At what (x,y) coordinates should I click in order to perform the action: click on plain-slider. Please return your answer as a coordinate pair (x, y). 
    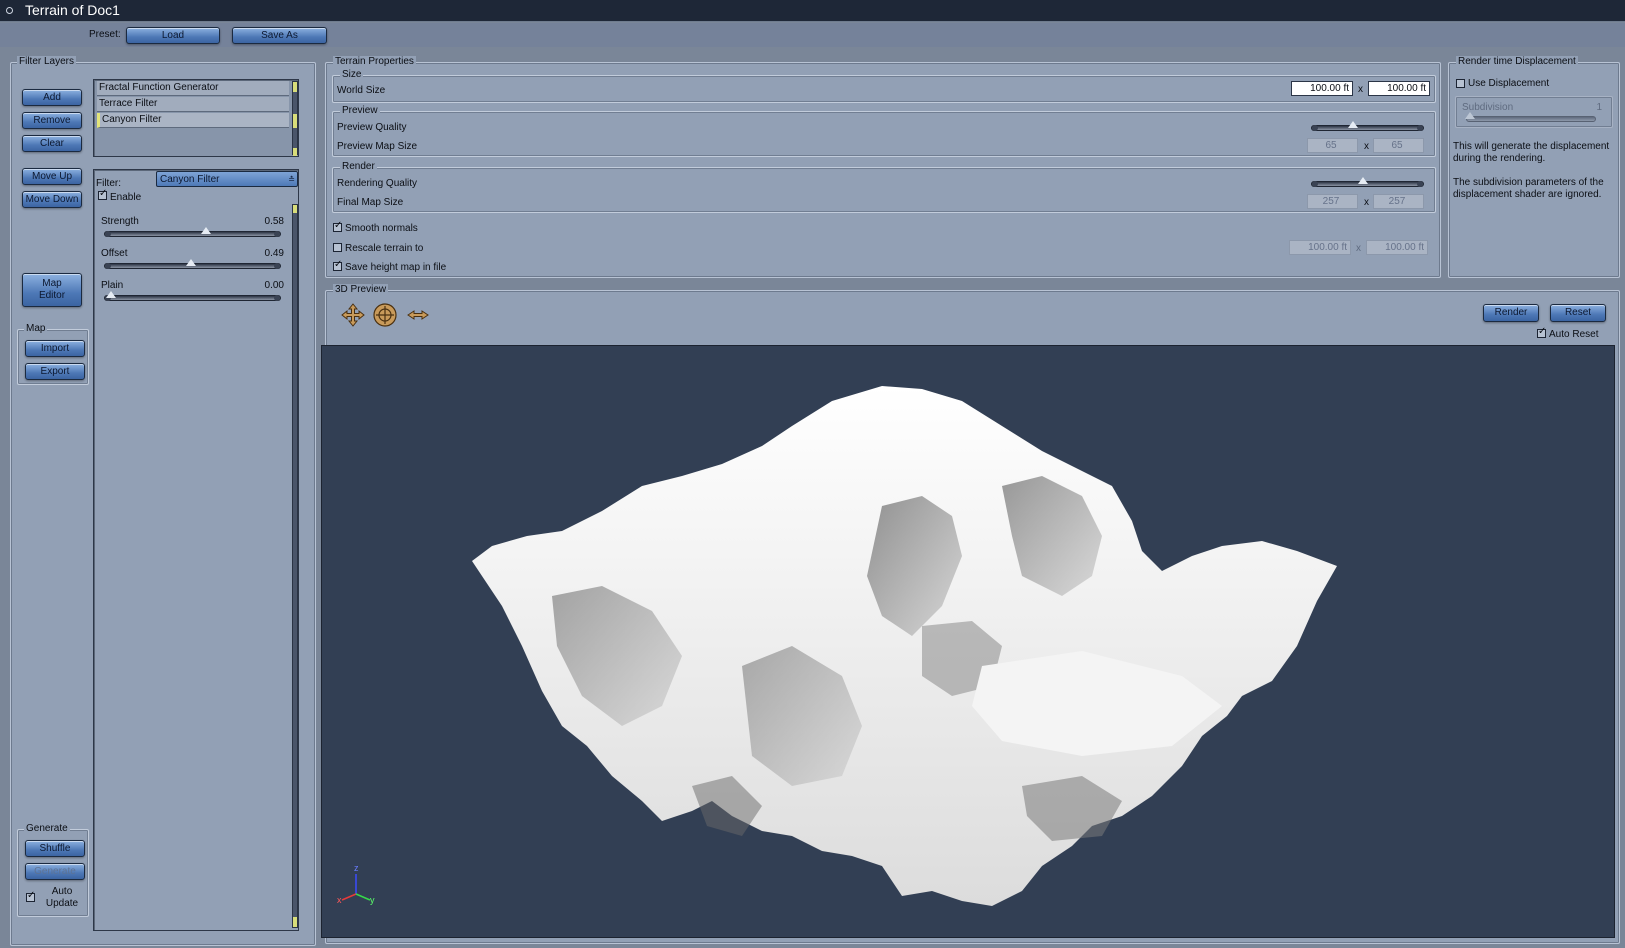
    Looking at the image, I should click on (192, 296).